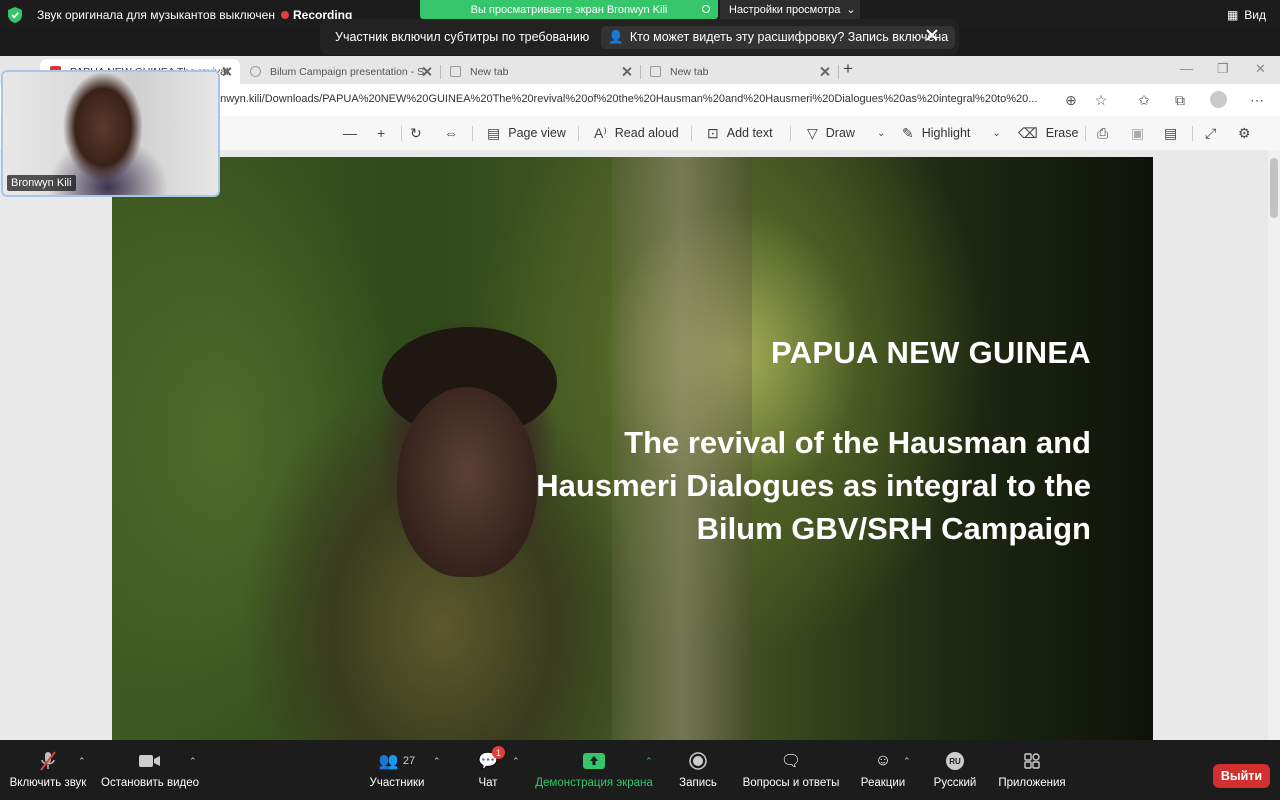 The width and height of the screenshot is (1280, 800). I want to click on page-view-button: ▤ Page view, so click(526, 133).